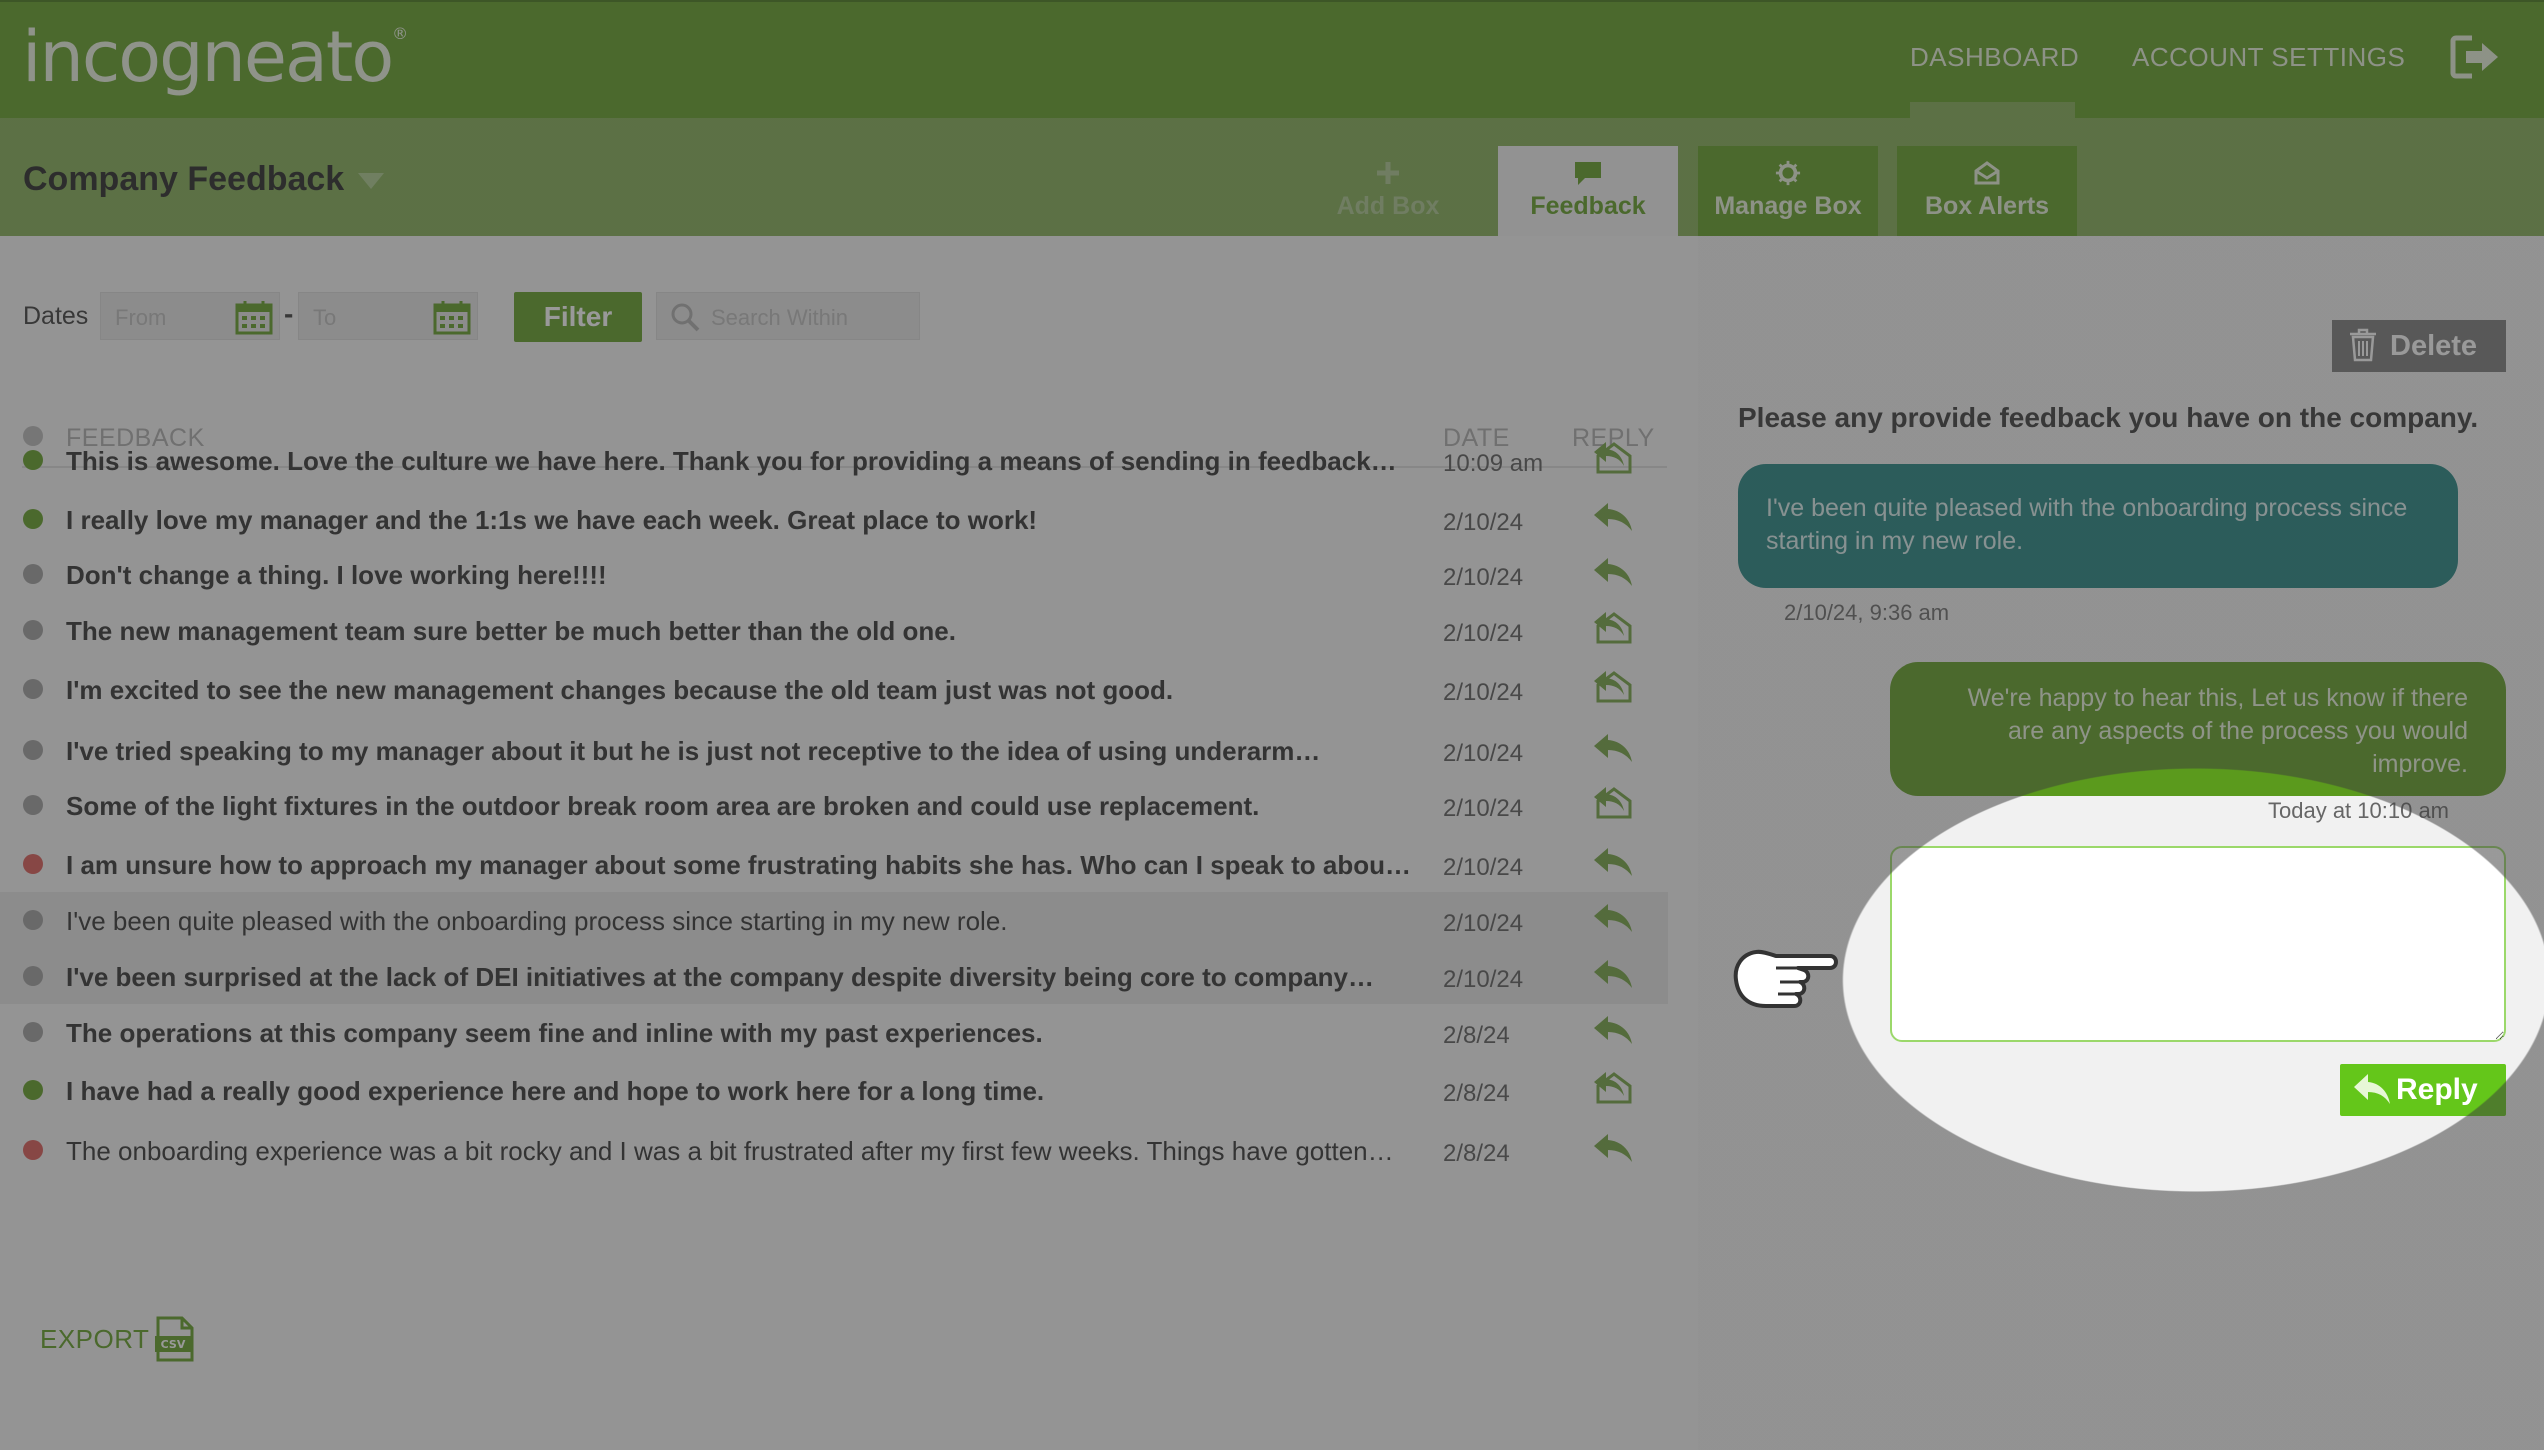  Describe the element at coordinates (1272, 59) in the screenshot. I see `top-navbar: incogneato® DASHBOARD ACCOUNT SETTINGS` at that location.